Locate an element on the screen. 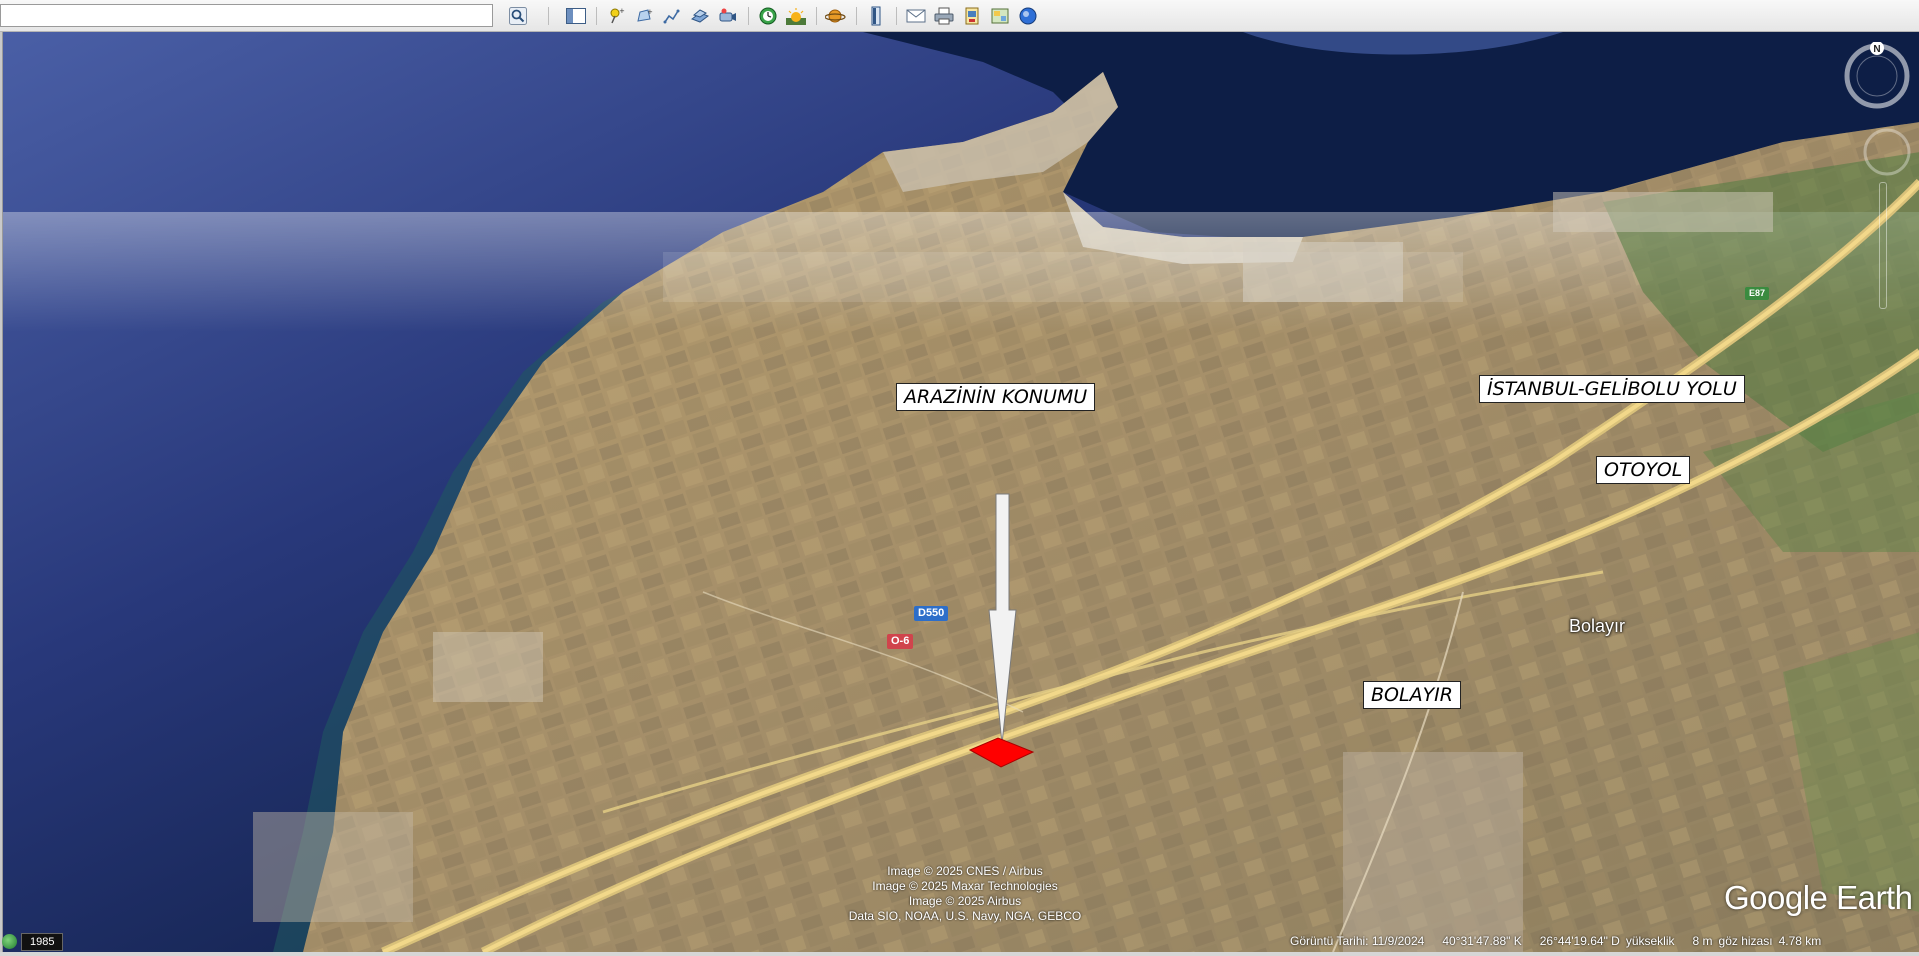 The height and width of the screenshot is (956, 1919). ruler-button is located at coordinates (876, 16).